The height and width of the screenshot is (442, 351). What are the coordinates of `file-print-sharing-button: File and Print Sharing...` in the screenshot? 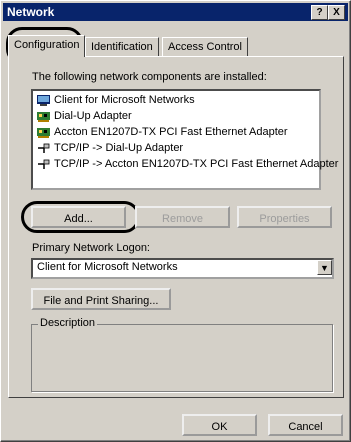 It's located at (101, 299).